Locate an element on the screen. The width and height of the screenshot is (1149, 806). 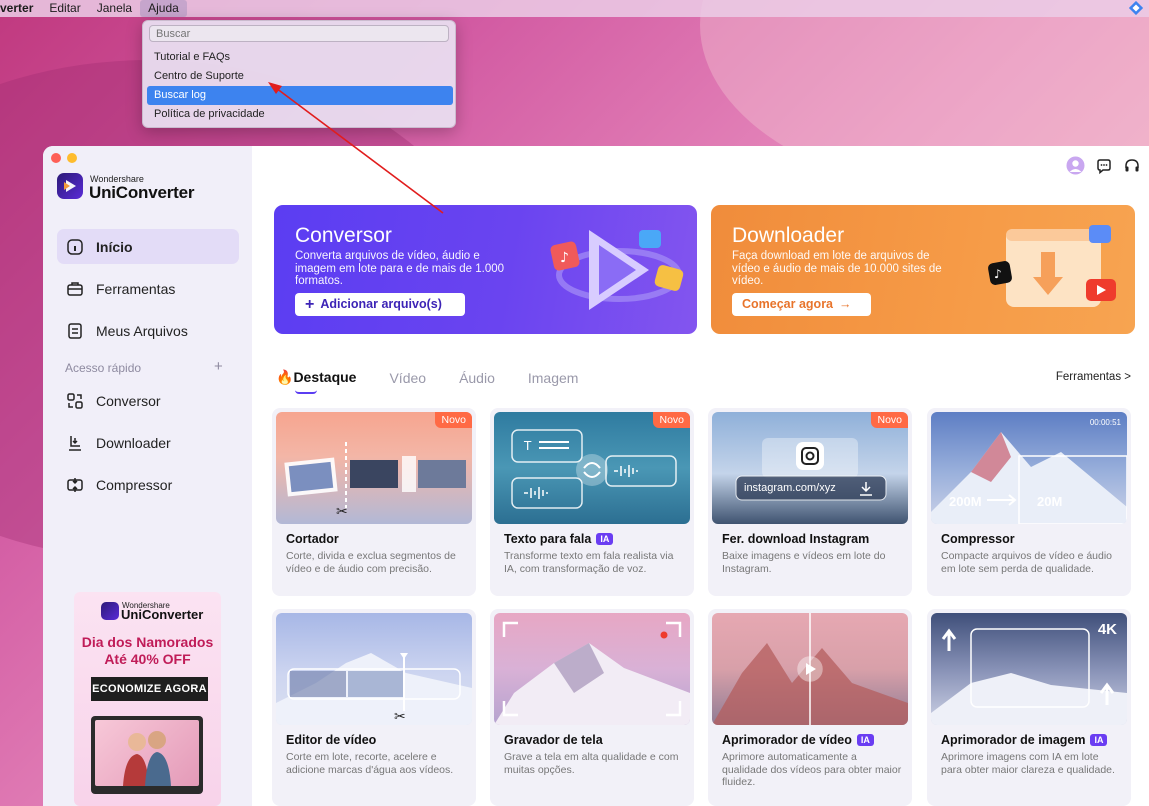
promo-title-line2: Até 40% OFF is located at coordinates (147, 659).